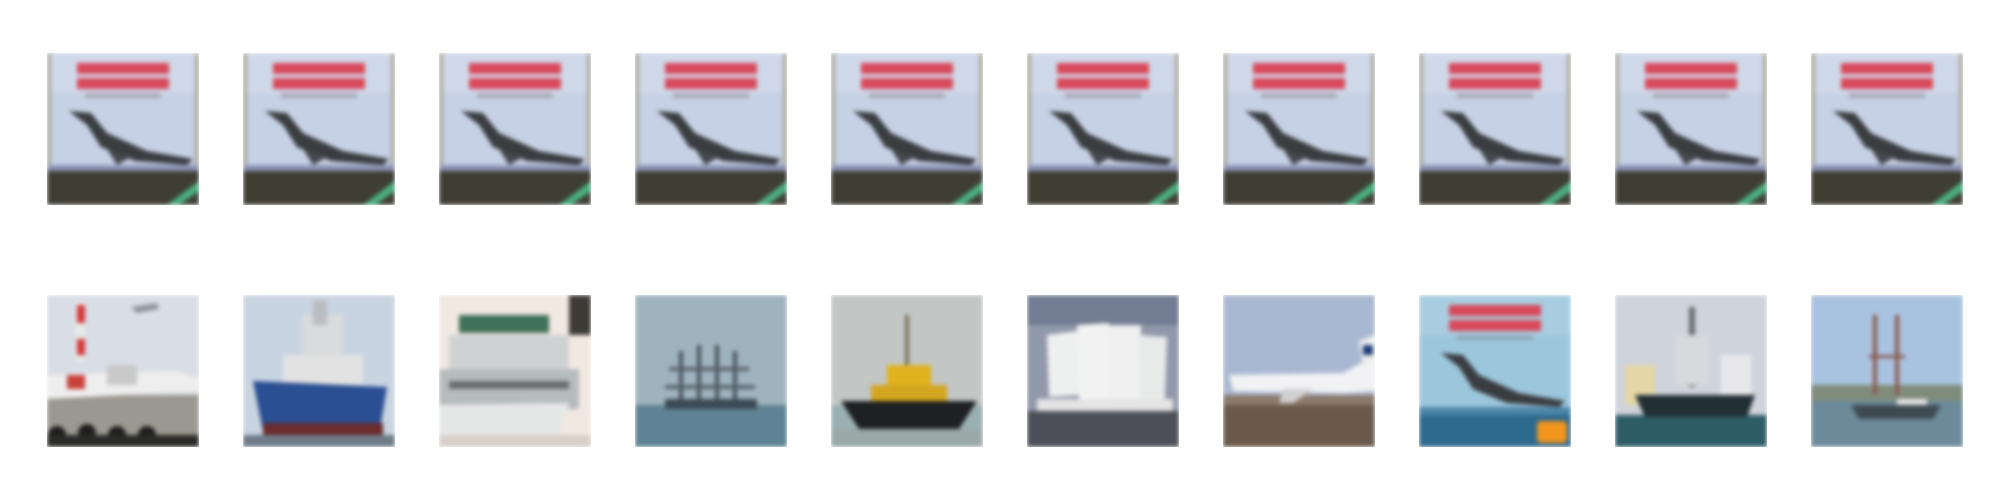 Image resolution: width=2000 pixels, height=500 pixels. I want to click on thumbnail-oil-rig-ship, so click(1691, 371).